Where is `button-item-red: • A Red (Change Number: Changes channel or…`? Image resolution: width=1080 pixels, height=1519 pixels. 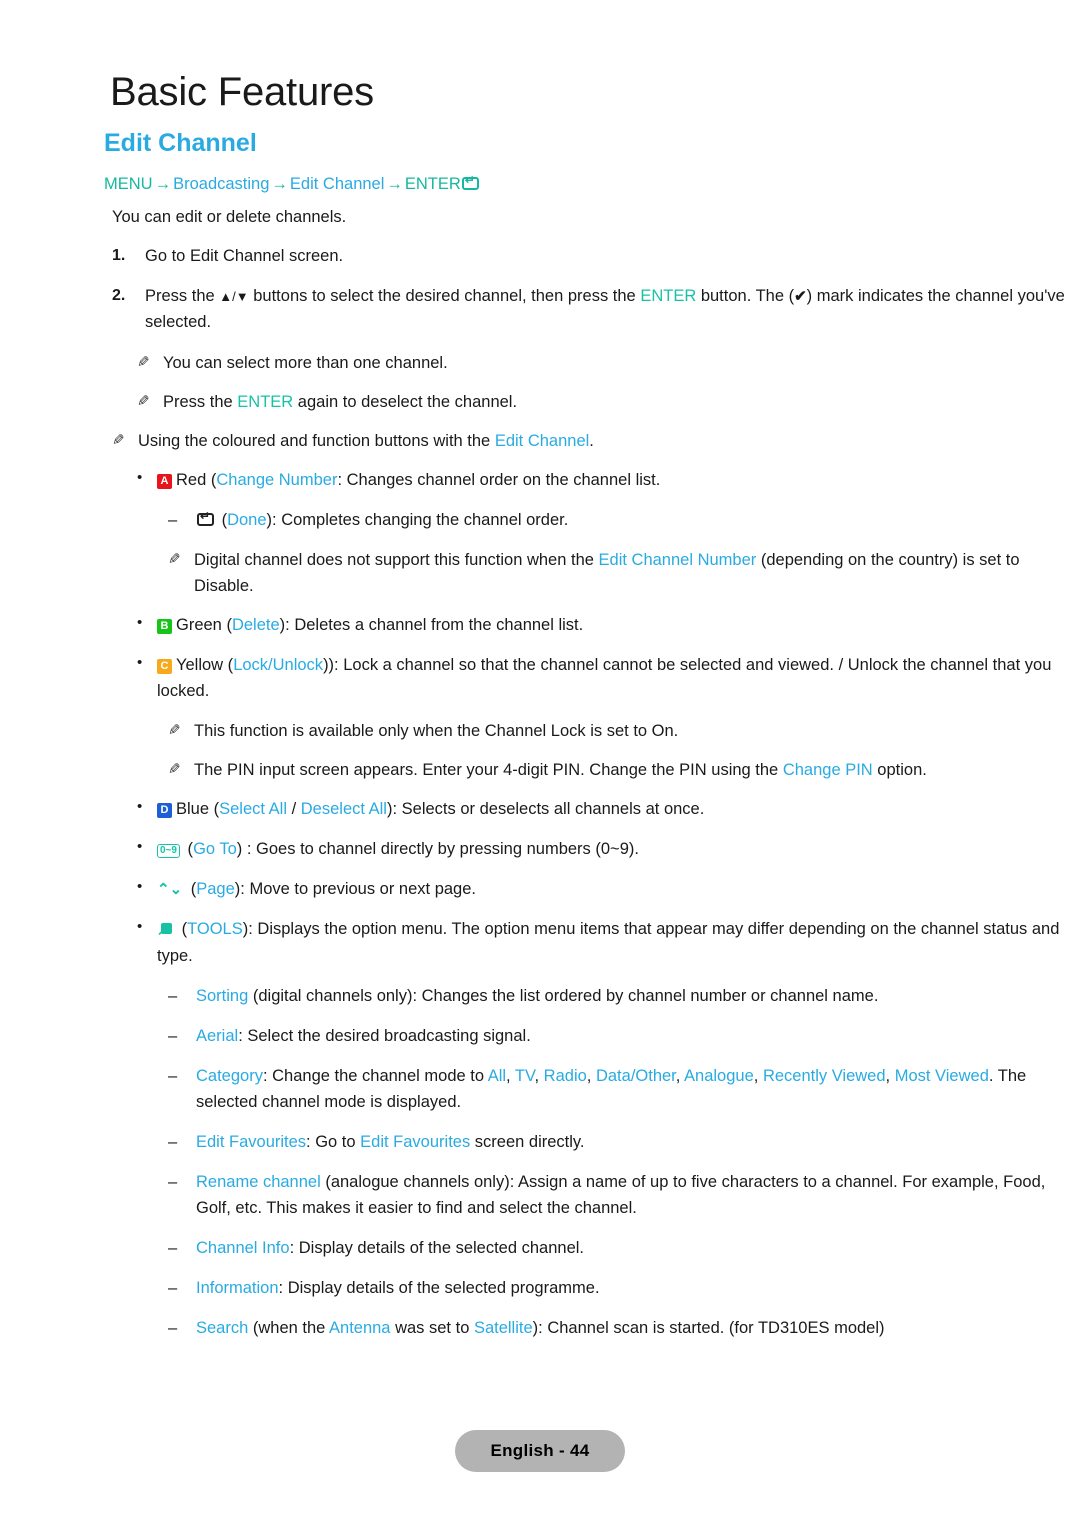
button-item-red: • A Red (Change Number: Changes channel or… is located at coordinates (540, 480).